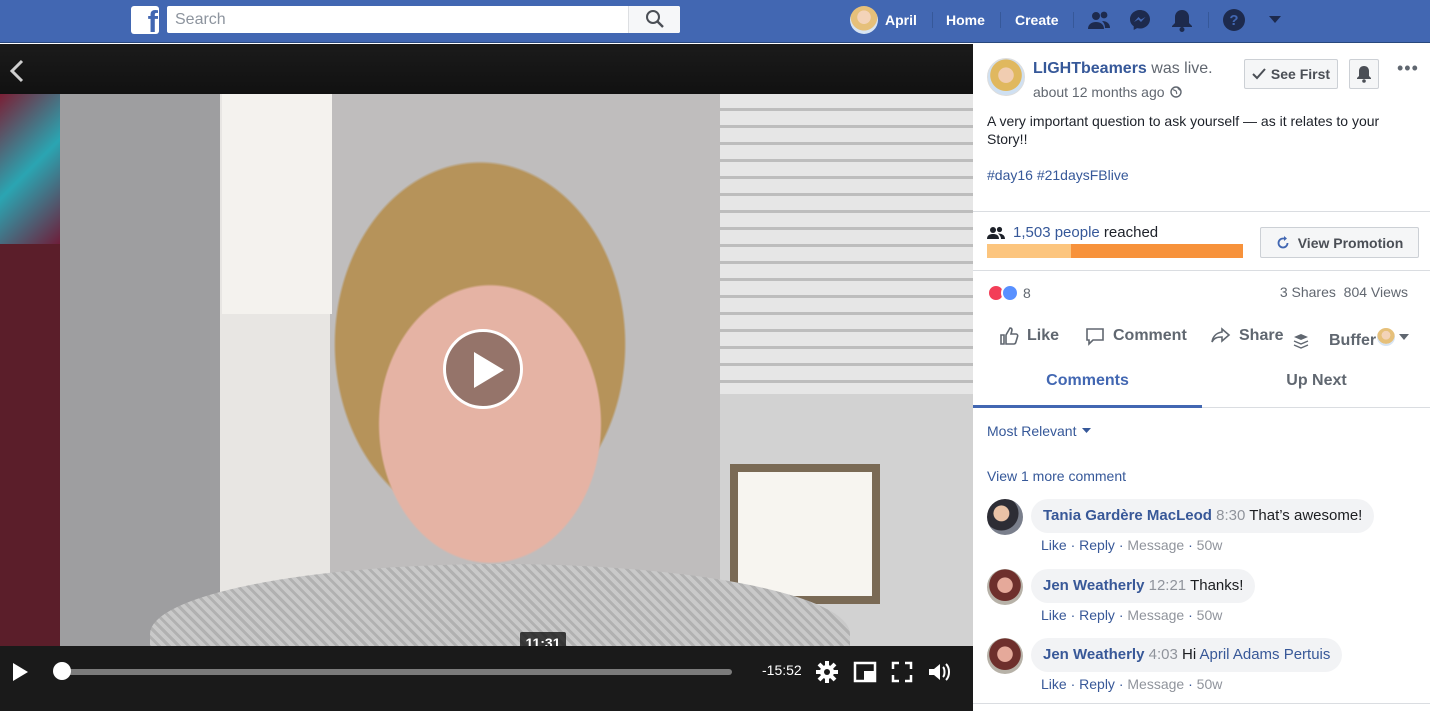 This screenshot has height=711, width=1430. What do you see at coordinates (883, 20) in the screenshot?
I see `profile-link: April` at bounding box center [883, 20].